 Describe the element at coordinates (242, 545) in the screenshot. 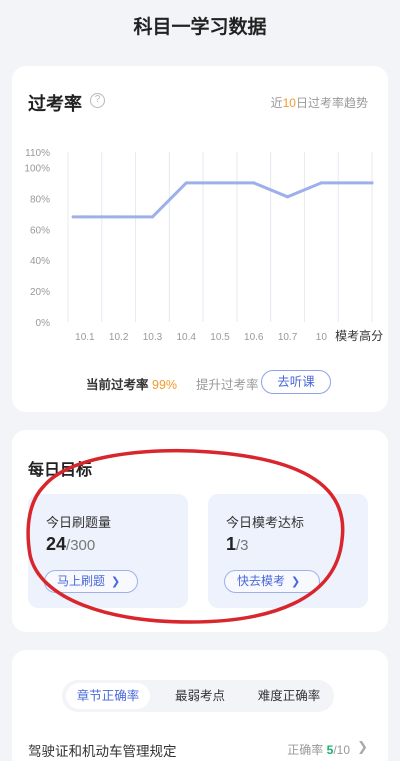

I see `goal-mock-total: /3` at that location.